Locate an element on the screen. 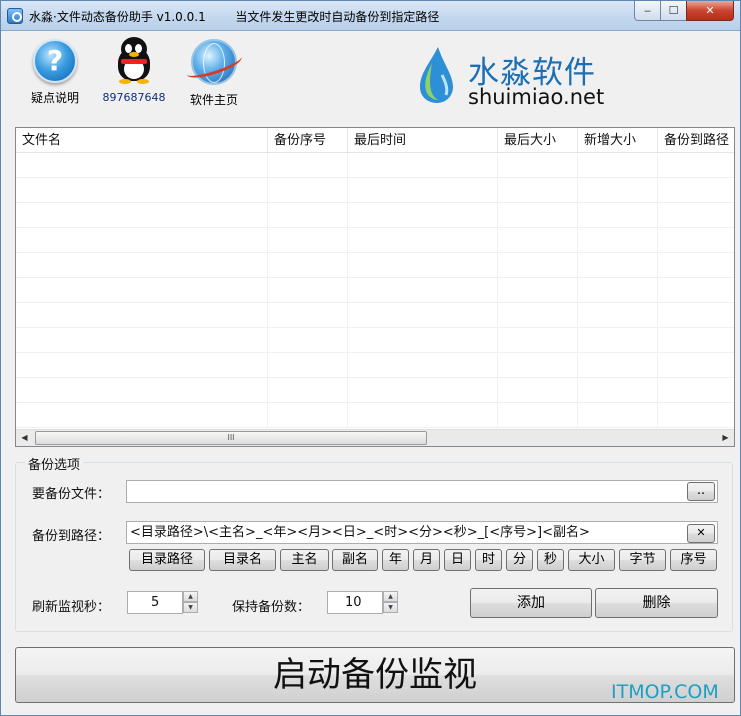 Image resolution: width=741 pixels, height=716 pixels. qq-number-label: 897687648 is located at coordinates (134, 97).